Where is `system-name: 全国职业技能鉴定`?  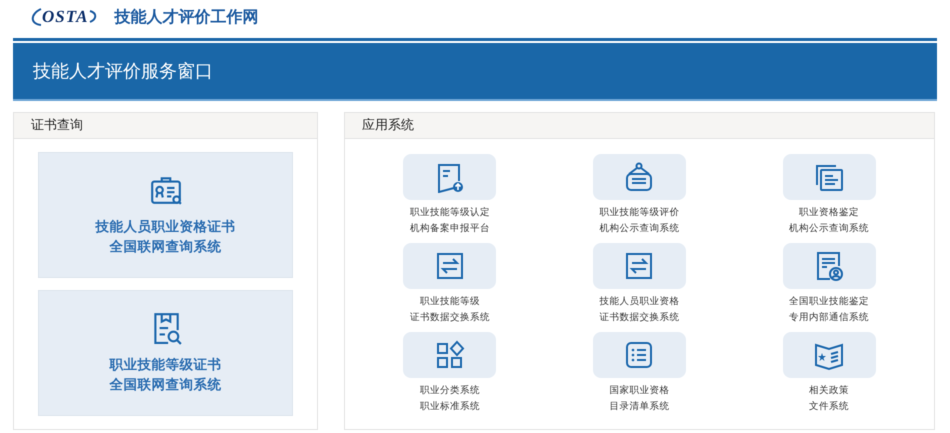
system-name: 全国职业技能鉴定 is located at coordinates (829, 302).